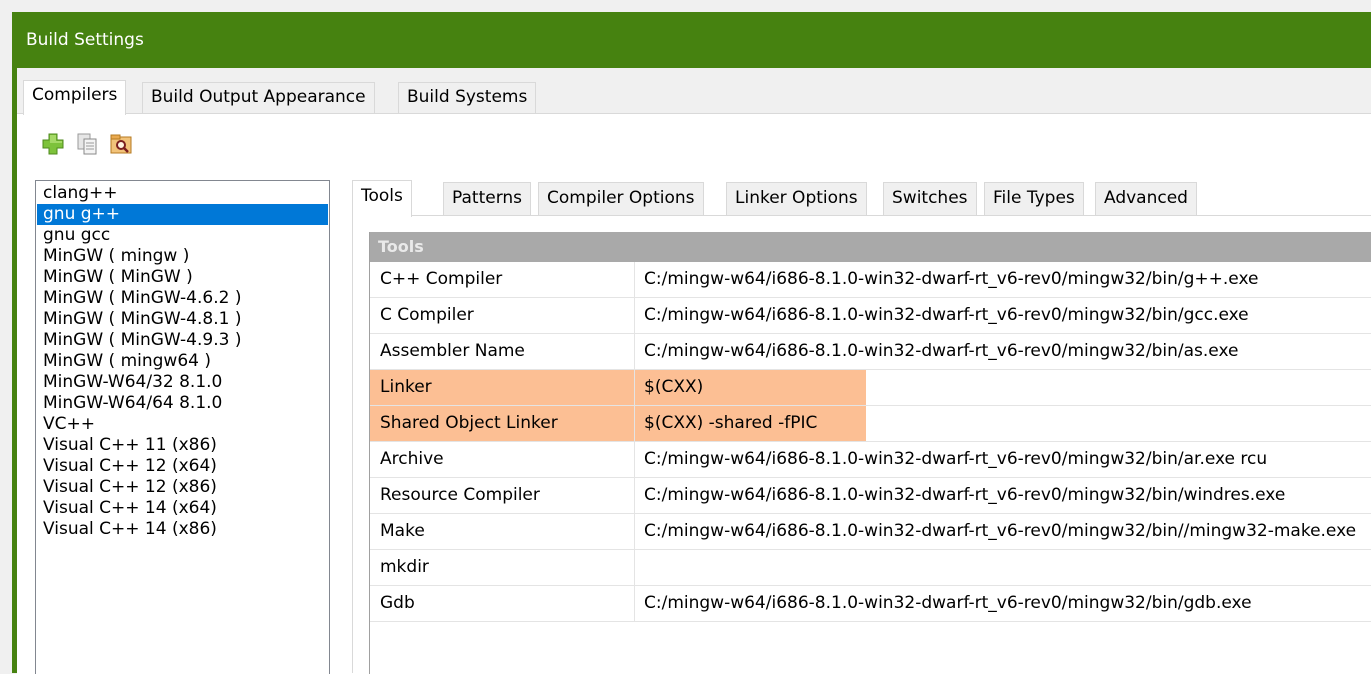 The width and height of the screenshot is (1371, 674). I want to click on property-name: Archive, so click(502, 459).